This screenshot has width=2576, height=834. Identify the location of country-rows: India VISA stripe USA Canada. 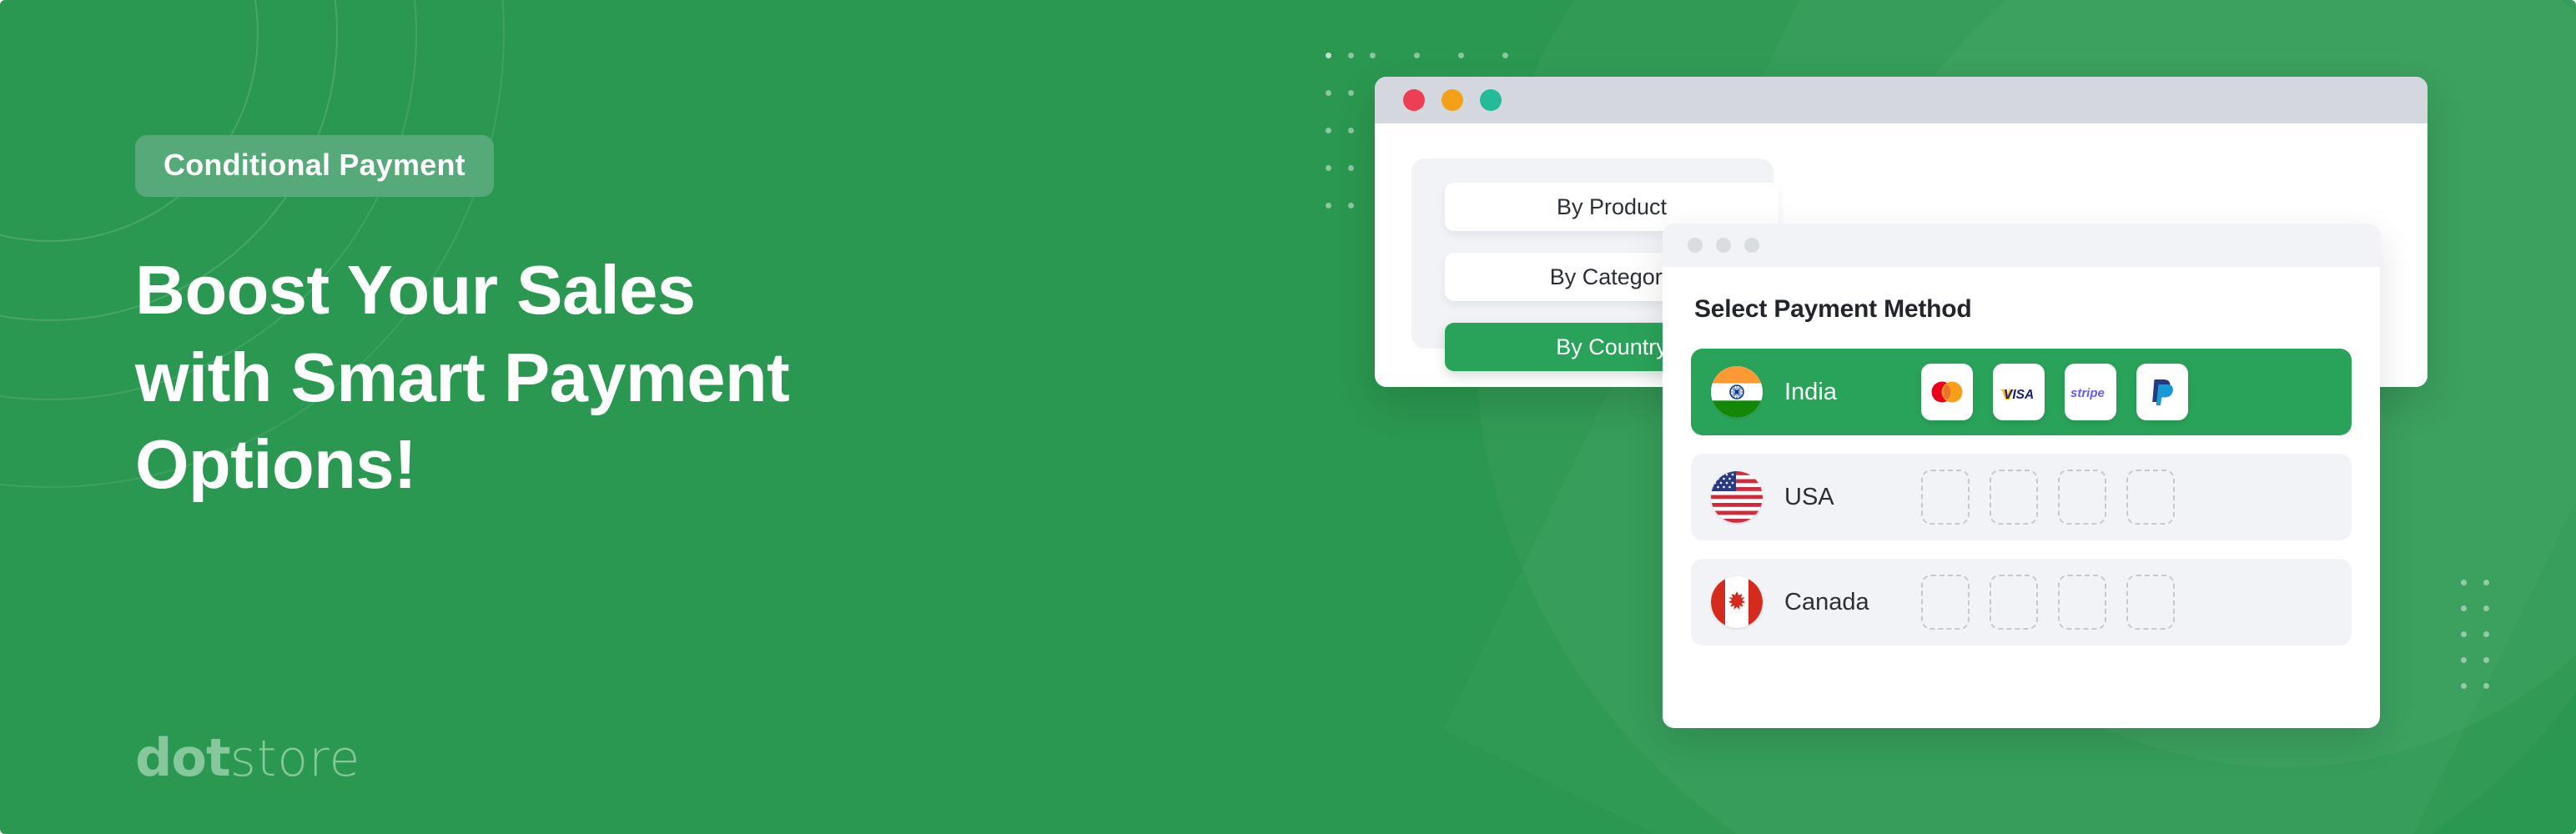
(2021, 497).